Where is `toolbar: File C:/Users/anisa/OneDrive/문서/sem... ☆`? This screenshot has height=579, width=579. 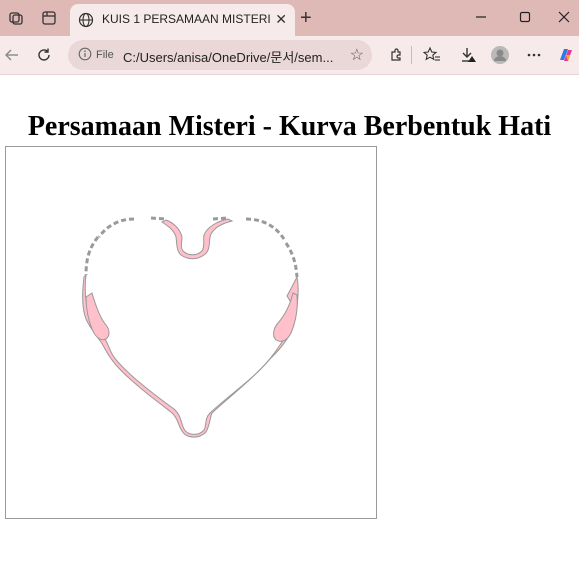
toolbar: File C:/Users/anisa/OneDrive/문서/sem... ☆ is located at coordinates (289, 55).